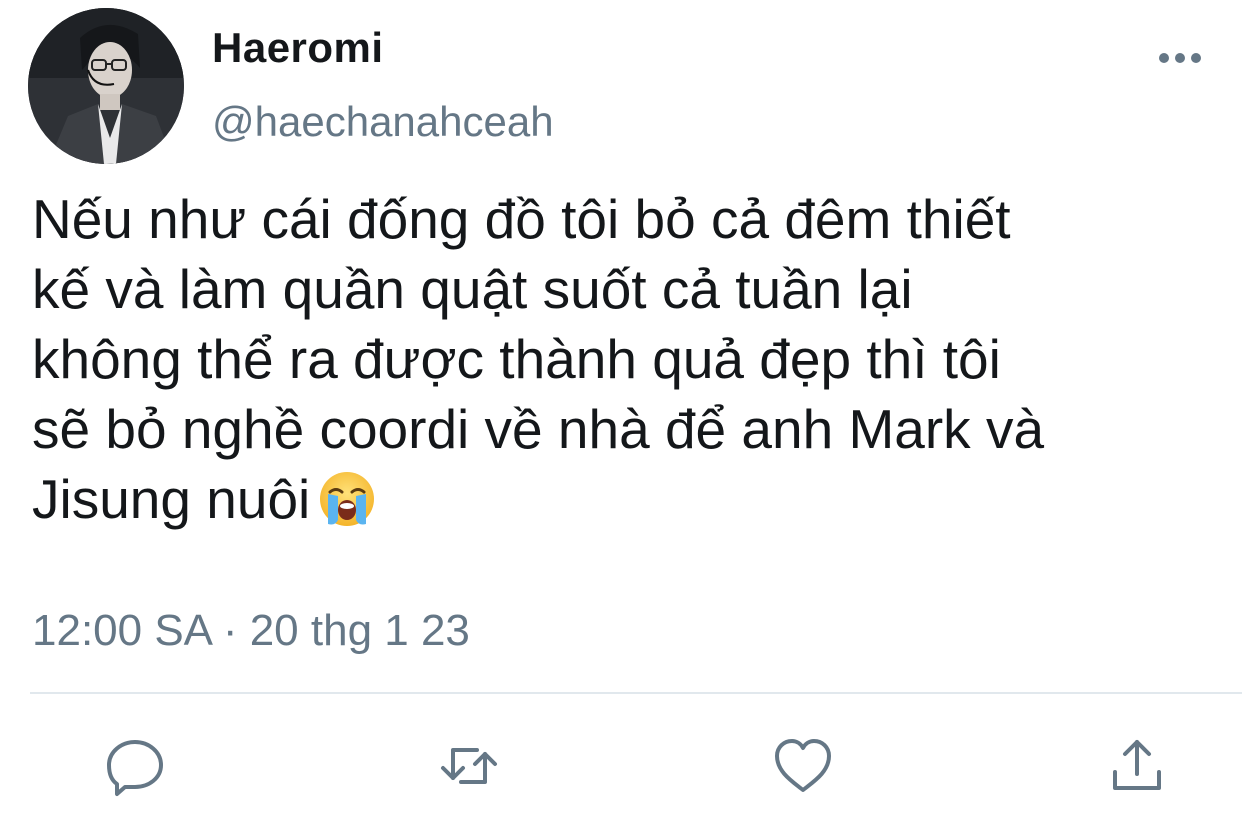 This screenshot has height=839, width=1242. I want to click on tweet-timestamp: 12:00 SA · 20 thg 1 23, so click(251, 631).